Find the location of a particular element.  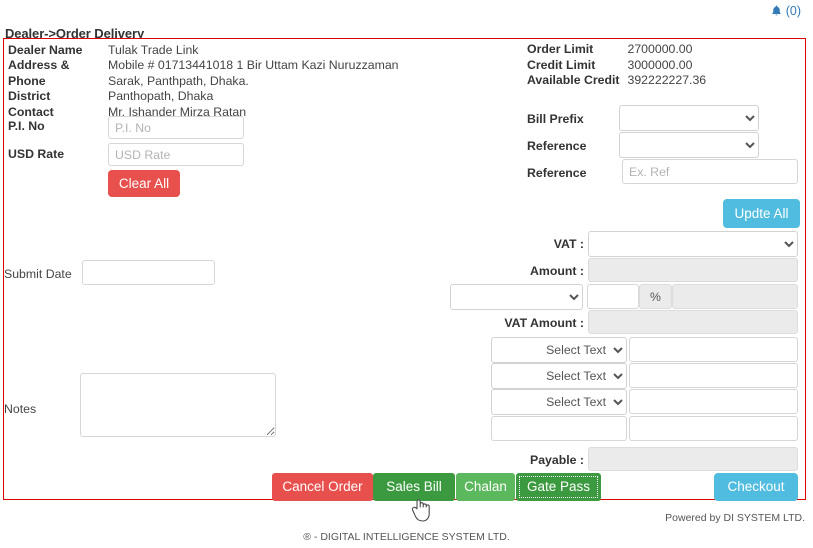

table-row: Available Credit 392222227.36 is located at coordinates (616, 81).